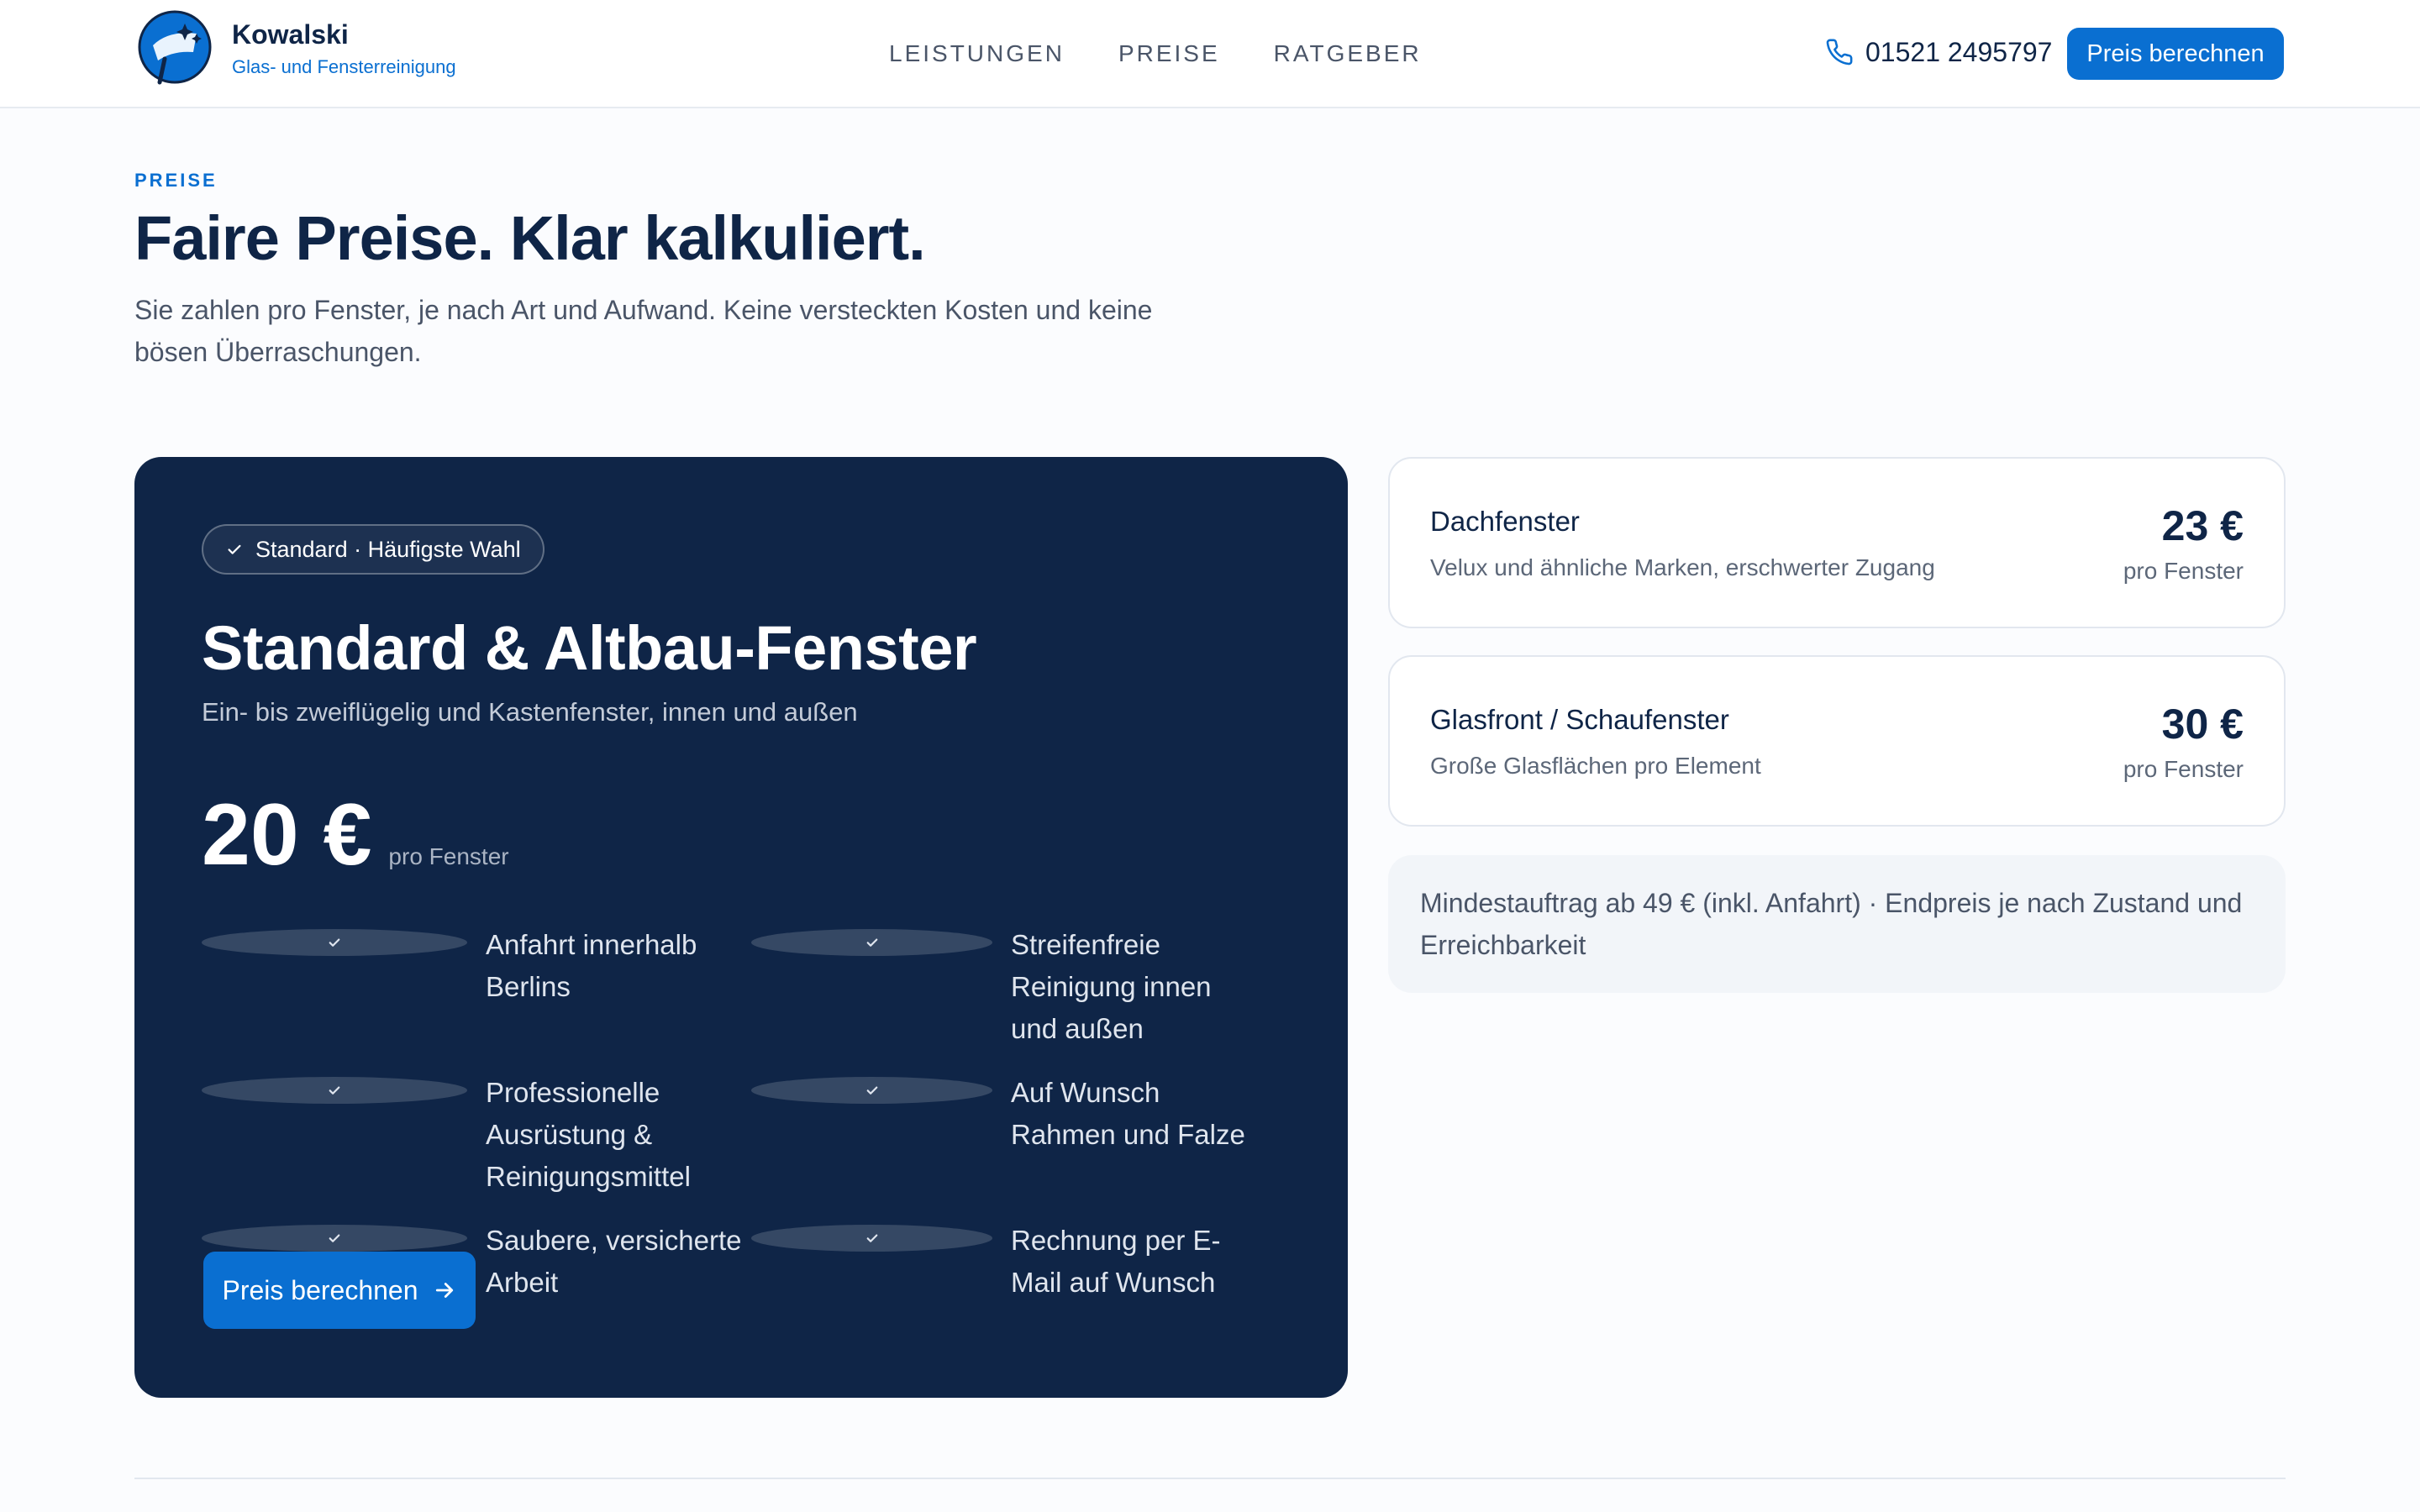 This screenshot has height=1512, width=2420. Describe the element at coordinates (344, 66) in the screenshot. I see `brand-tagline: Glas- und Fensterreinigung` at that location.